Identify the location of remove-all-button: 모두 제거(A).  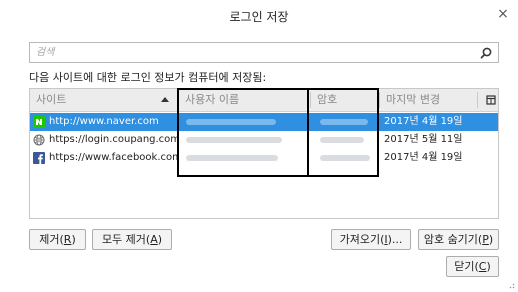
(132, 239).